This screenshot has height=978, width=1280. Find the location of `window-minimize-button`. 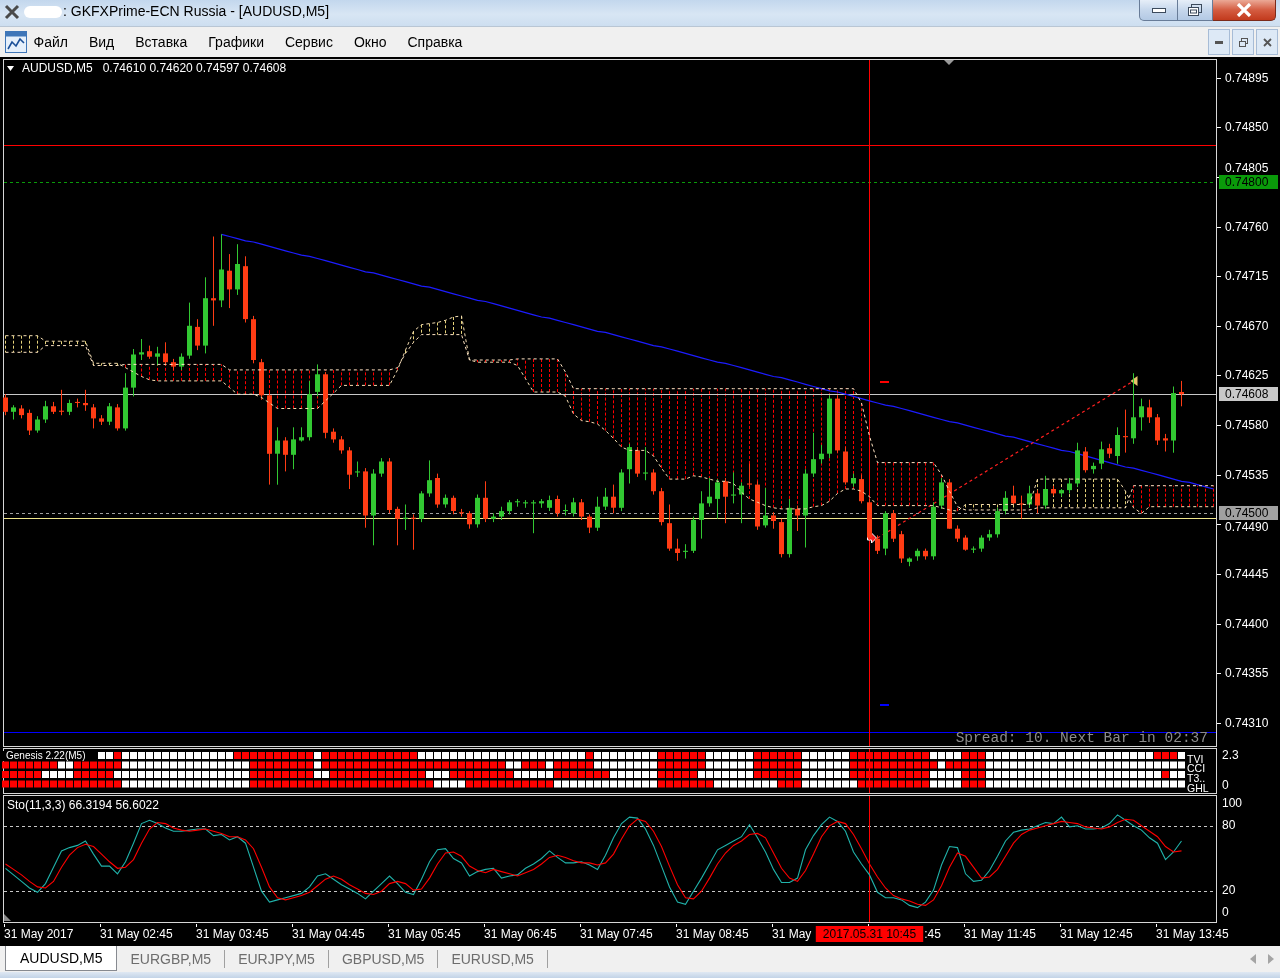

window-minimize-button is located at coordinates (1219, 42).